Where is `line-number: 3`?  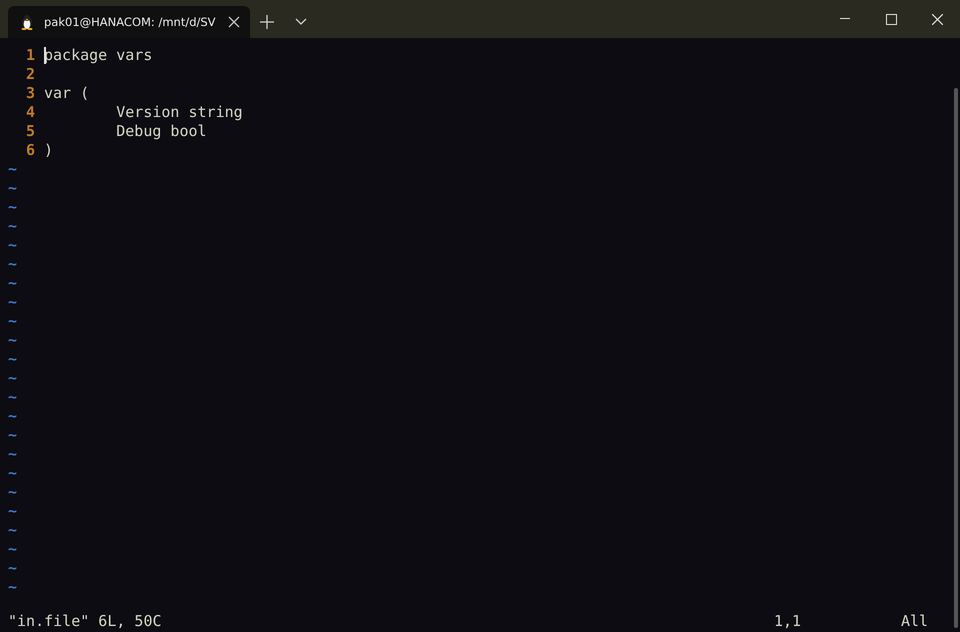
line-number: 3 is located at coordinates (30, 93).